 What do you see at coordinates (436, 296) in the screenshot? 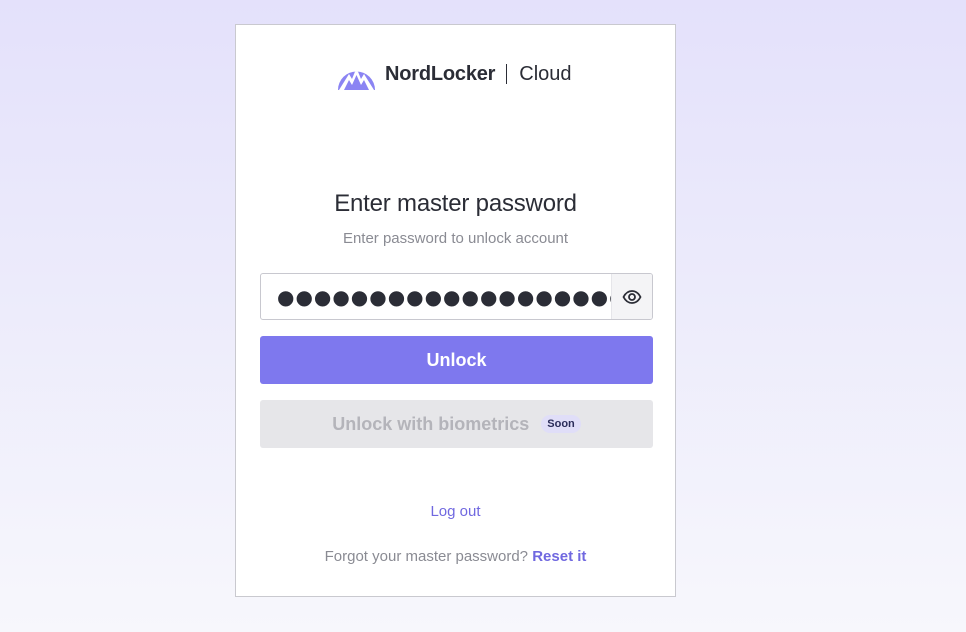
I see `password-input` at bounding box center [436, 296].